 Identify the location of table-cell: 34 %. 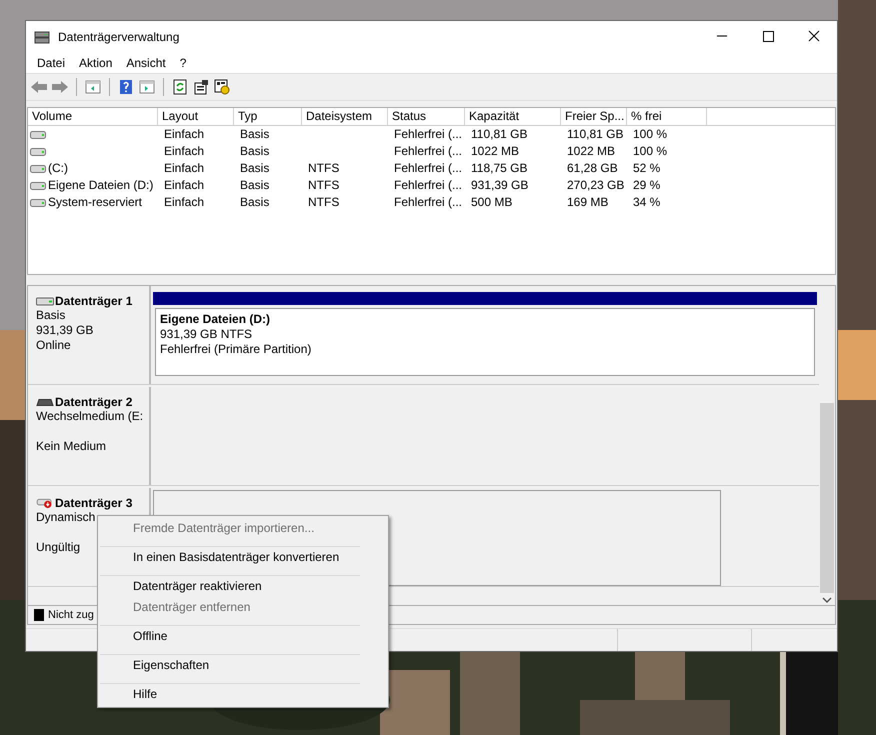
(646, 202).